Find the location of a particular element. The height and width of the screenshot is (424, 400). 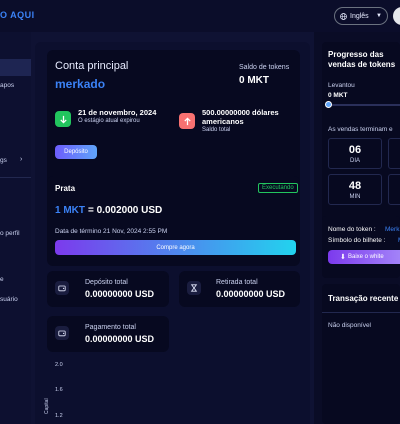

account-name: merkado is located at coordinates (80, 84).